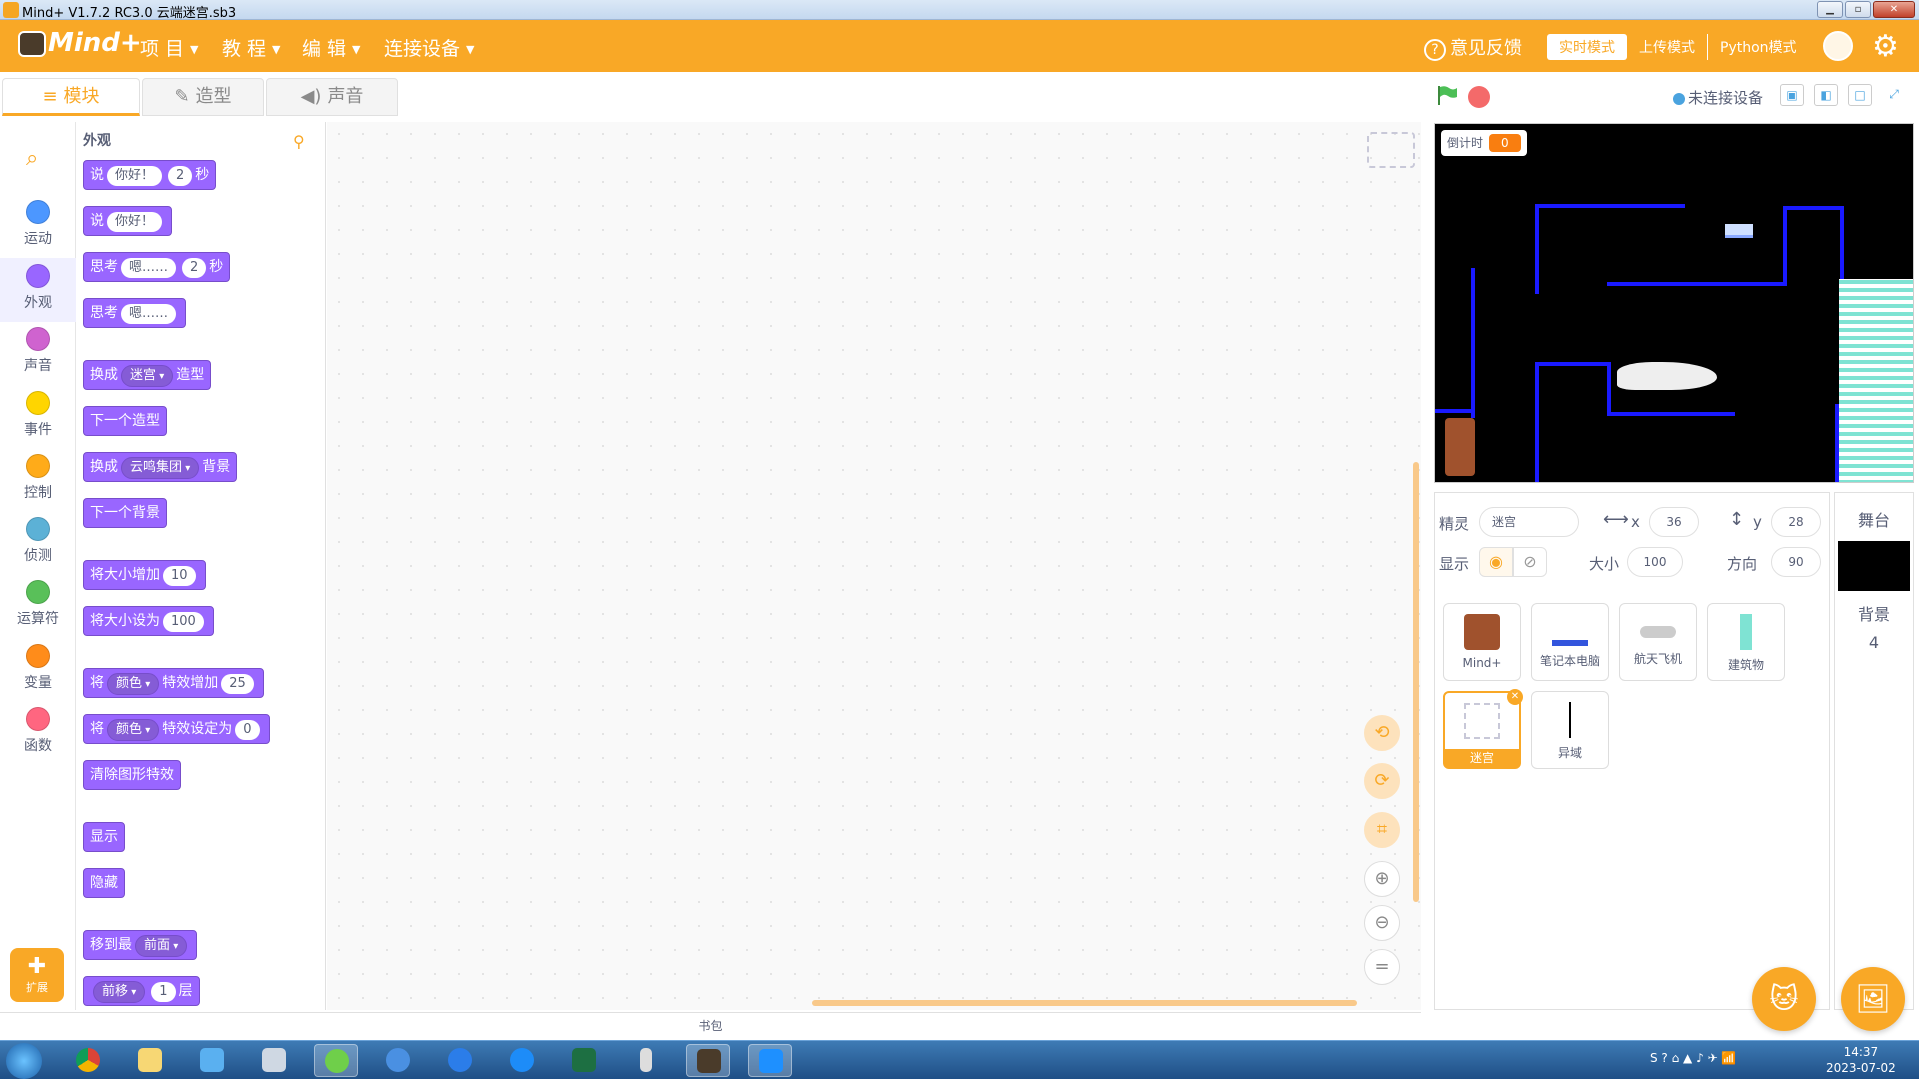 Image resolution: width=1919 pixels, height=1079 pixels. I want to click on horizontal-scrollbar, so click(1084, 1003).